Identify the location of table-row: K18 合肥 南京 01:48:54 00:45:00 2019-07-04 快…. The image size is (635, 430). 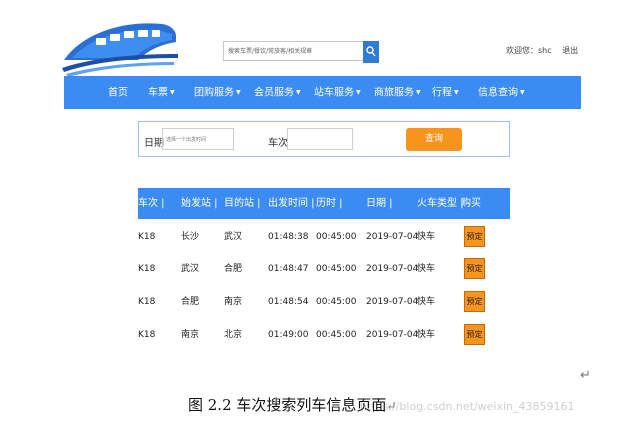
(324, 302).